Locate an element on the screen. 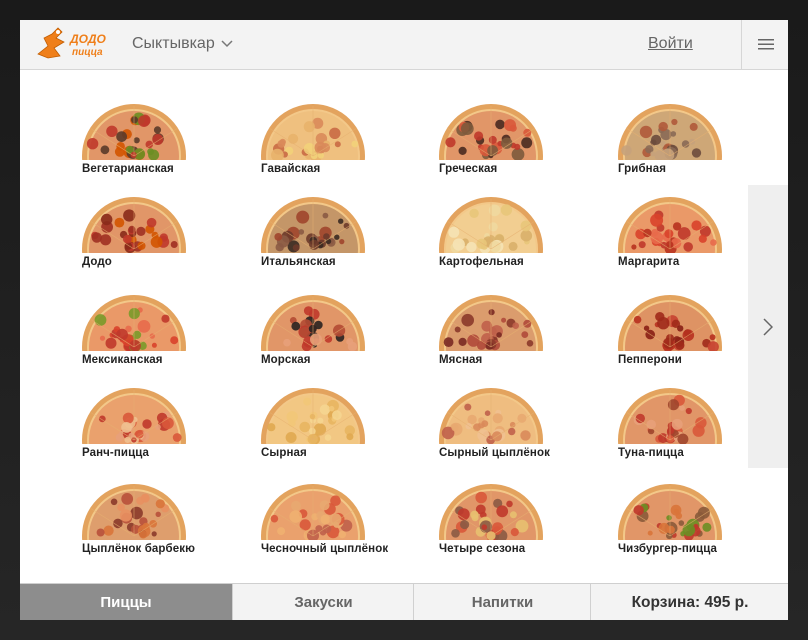 This screenshot has height=640, width=808. pizza-name: Маргарита is located at coordinates (649, 262).